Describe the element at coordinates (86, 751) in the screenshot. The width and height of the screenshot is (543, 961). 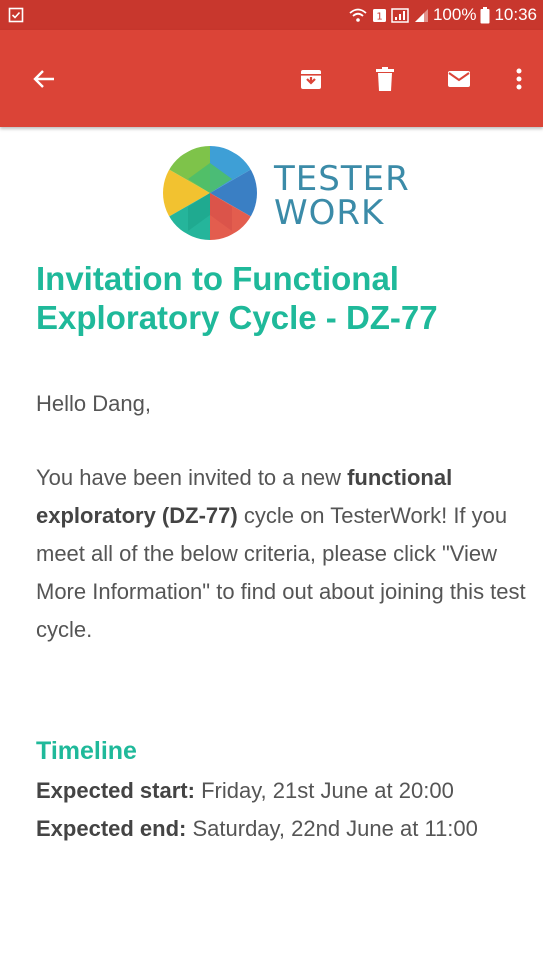
I see `timeline-heading: Timeline` at that location.